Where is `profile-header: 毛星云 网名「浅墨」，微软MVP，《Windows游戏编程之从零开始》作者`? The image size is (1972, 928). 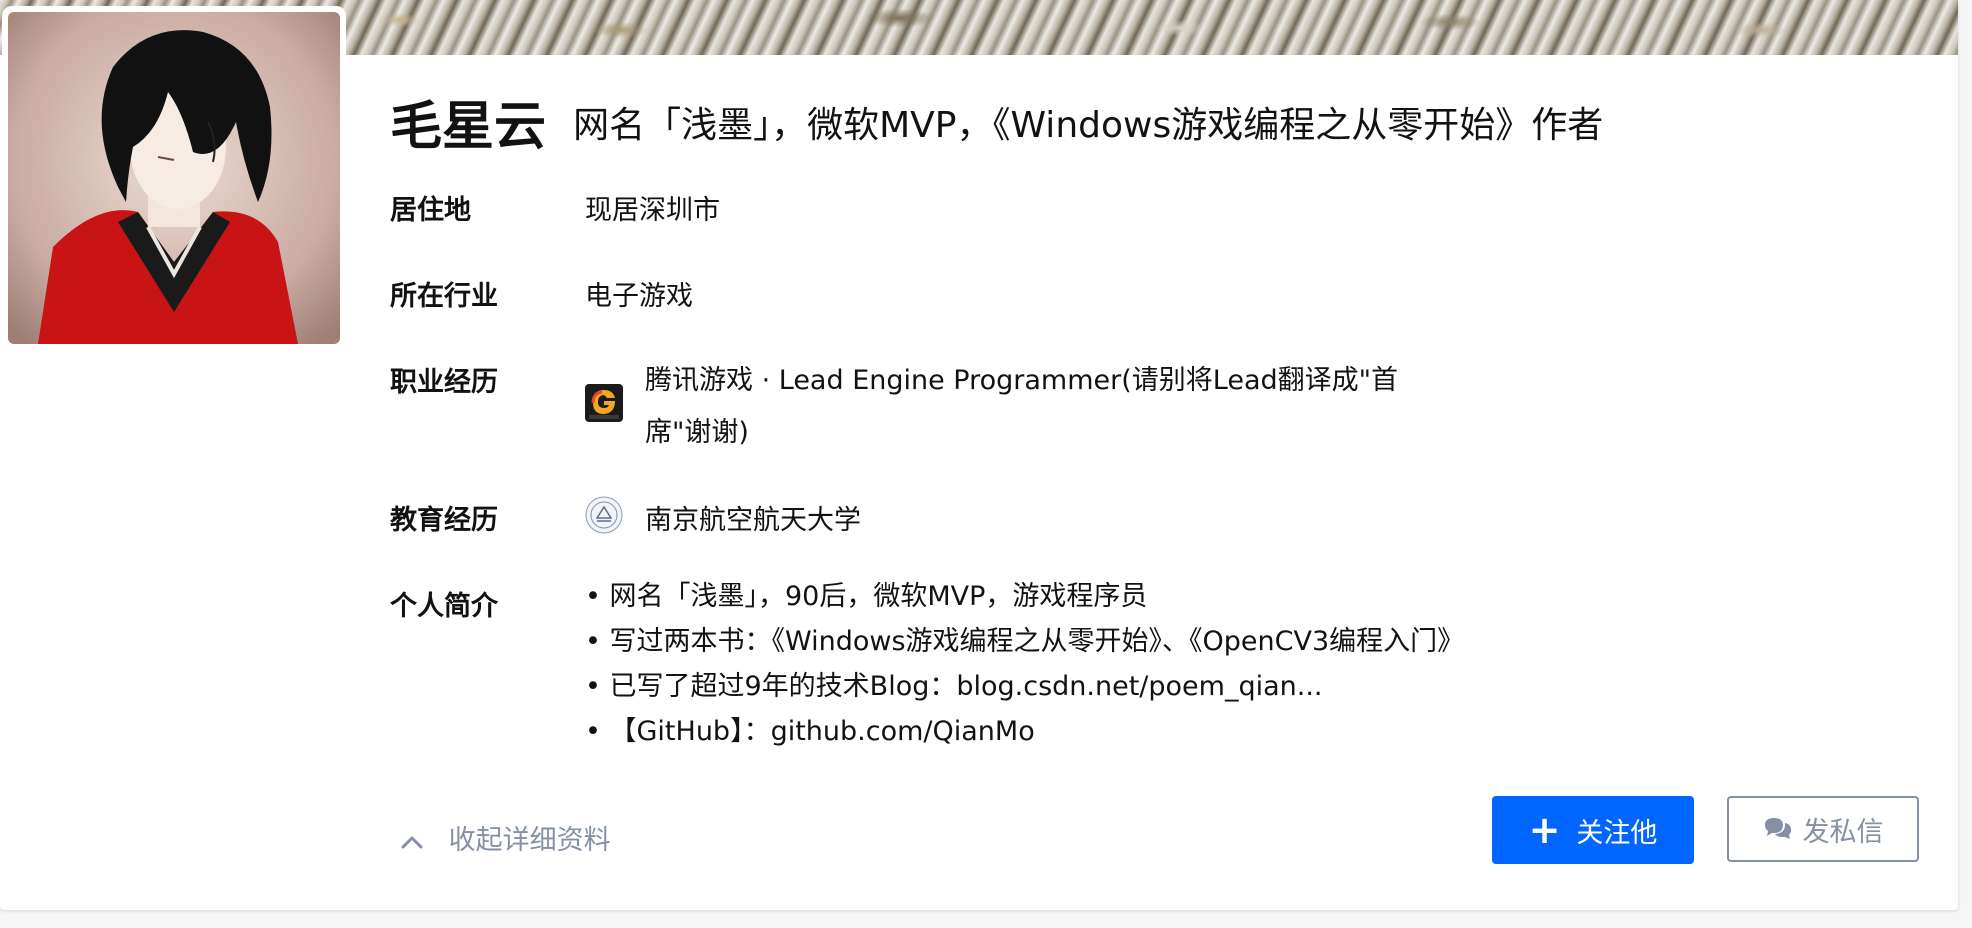 profile-header: 毛星云 网名「浅墨」，微软MVP，《Windows游戏编程之从零开始》作者 is located at coordinates (996, 121).